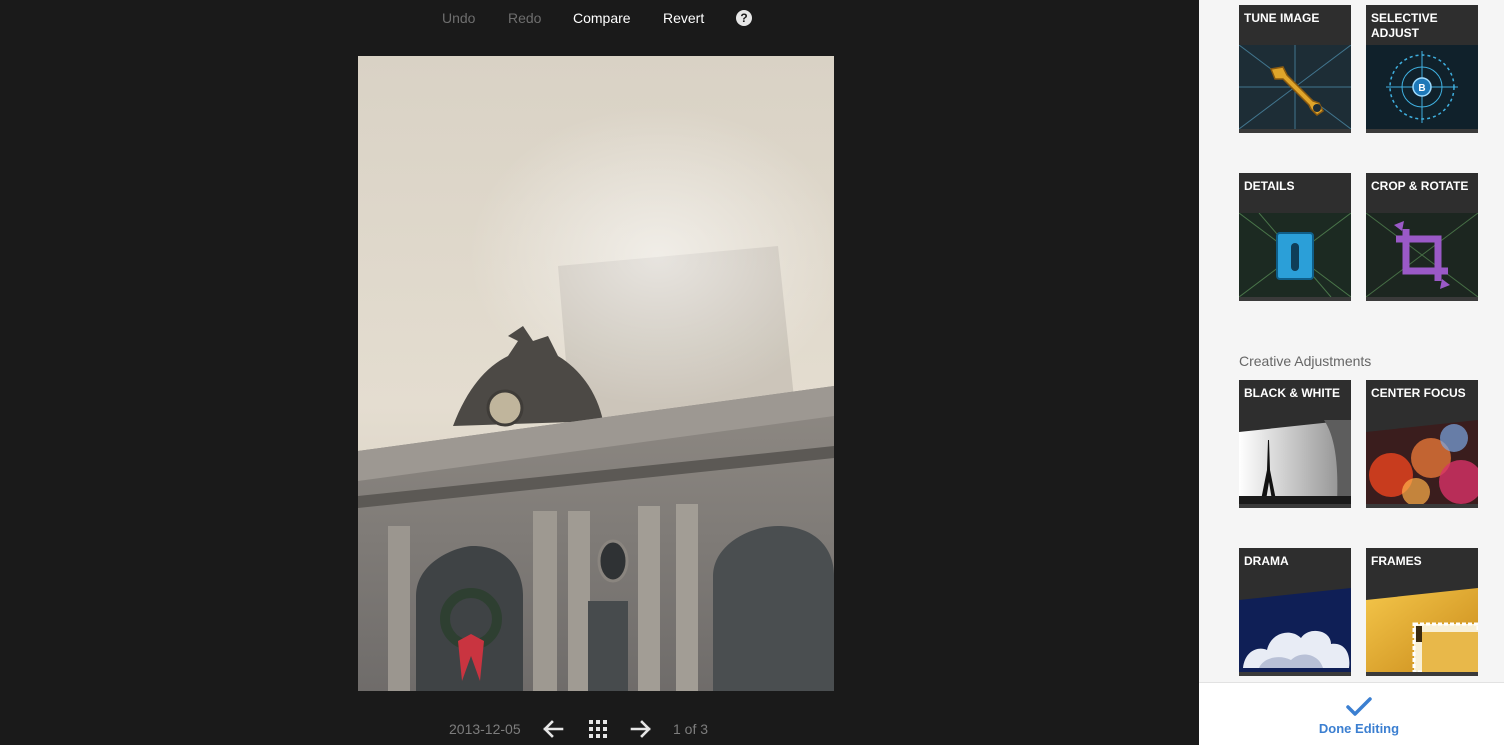 The image size is (1504, 745). I want to click on tool-label: Crop & Rotate, so click(1420, 186).